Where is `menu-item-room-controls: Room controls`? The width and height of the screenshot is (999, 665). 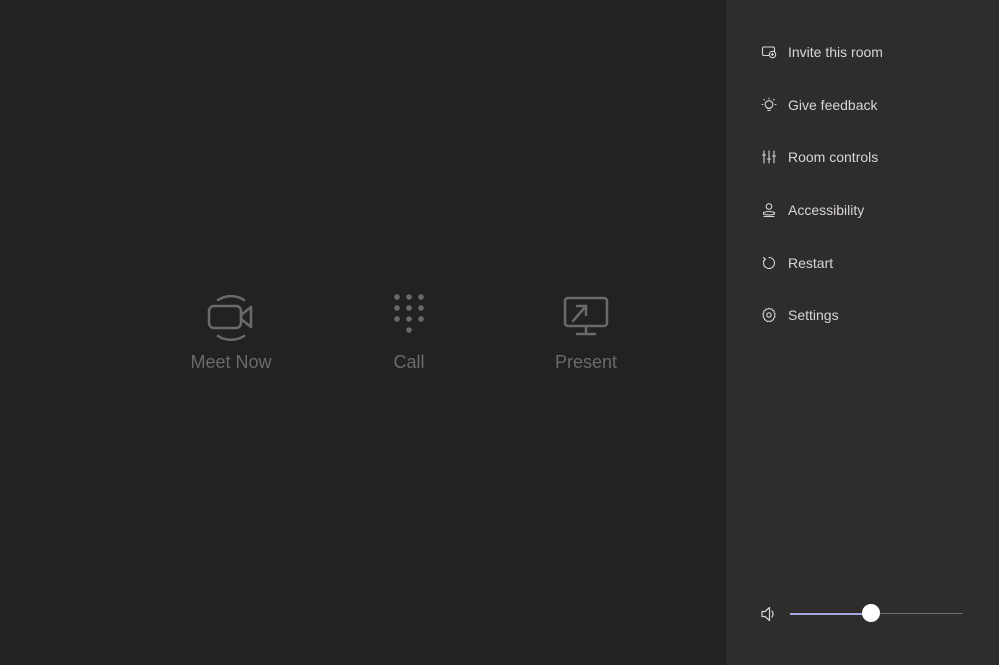 menu-item-room-controls: Room controls is located at coordinates (862, 157).